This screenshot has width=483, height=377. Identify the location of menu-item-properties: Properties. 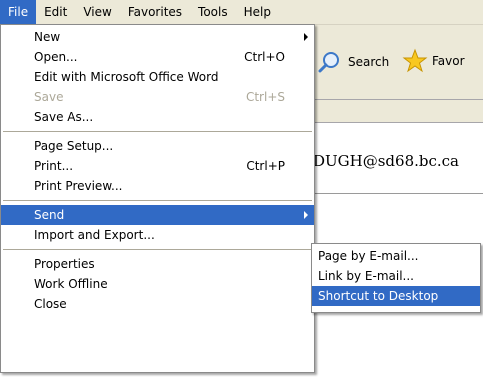
(157, 264).